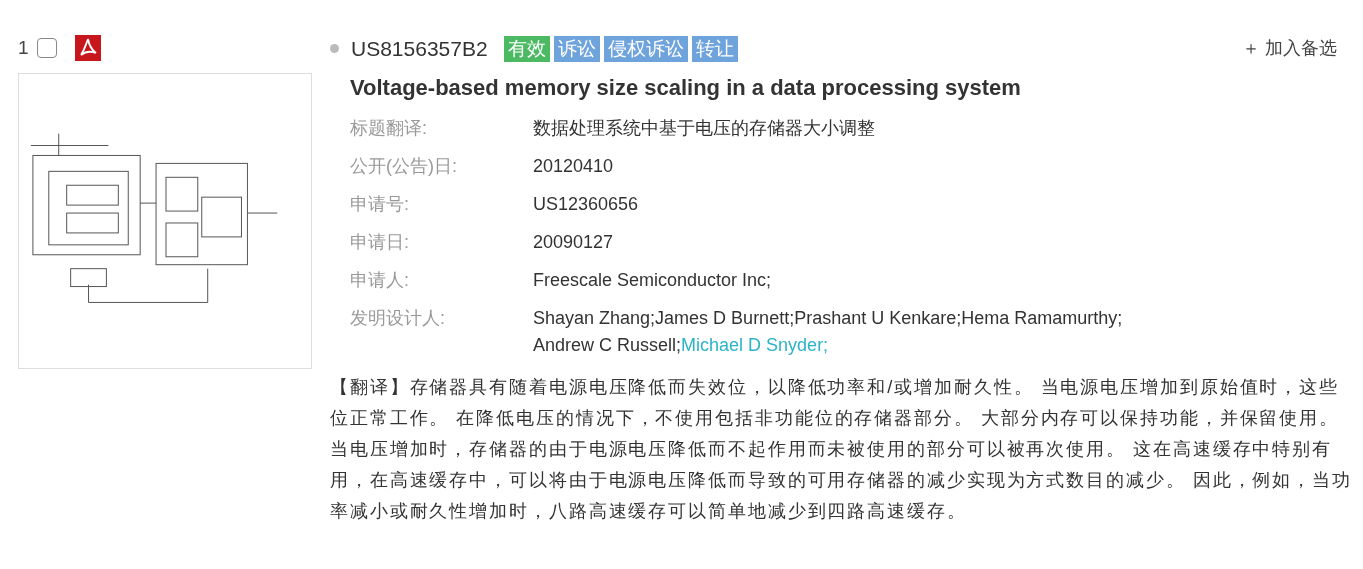  What do you see at coordinates (725, 318) in the screenshot?
I see `inventor-name: James D Burnett;` at bounding box center [725, 318].